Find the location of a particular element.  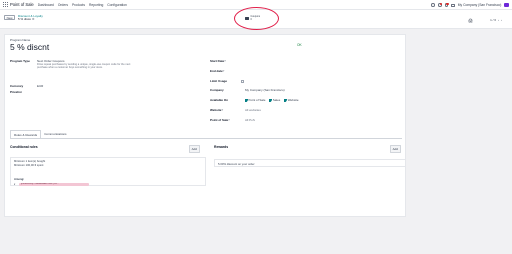

point-of-sale-field: All PoS is located at coordinates (250, 120).